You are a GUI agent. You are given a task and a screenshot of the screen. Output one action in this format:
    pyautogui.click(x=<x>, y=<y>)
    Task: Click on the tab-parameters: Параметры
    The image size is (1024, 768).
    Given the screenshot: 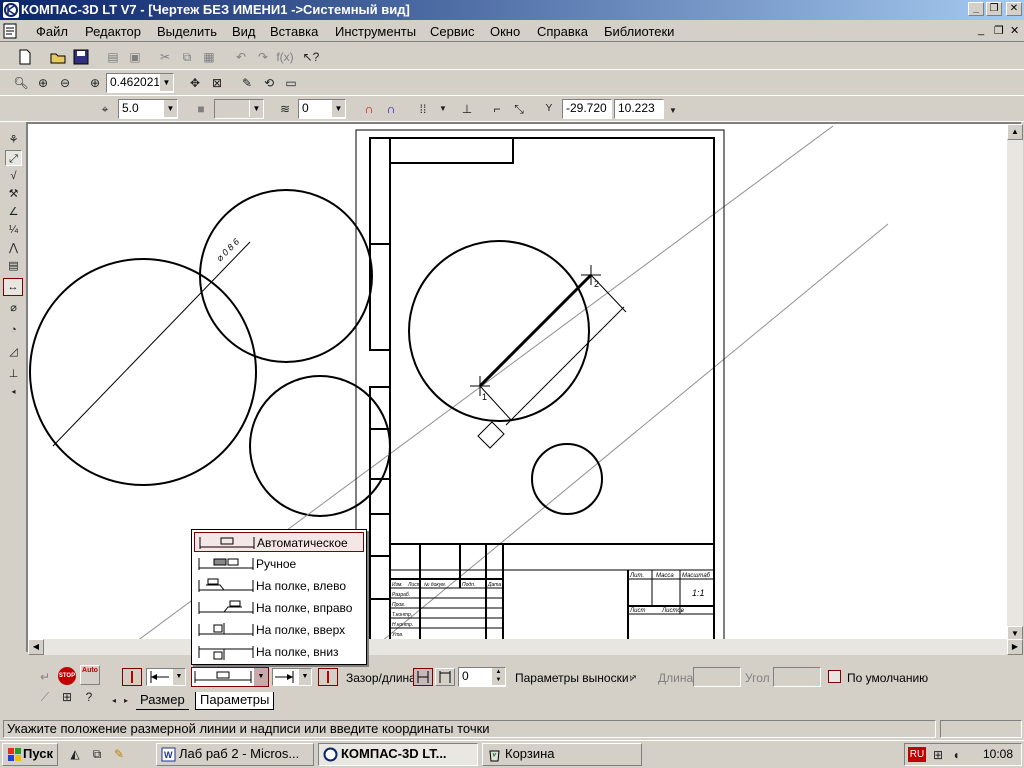 What is the action you would take?
    pyautogui.click(x=235, y=701)
    